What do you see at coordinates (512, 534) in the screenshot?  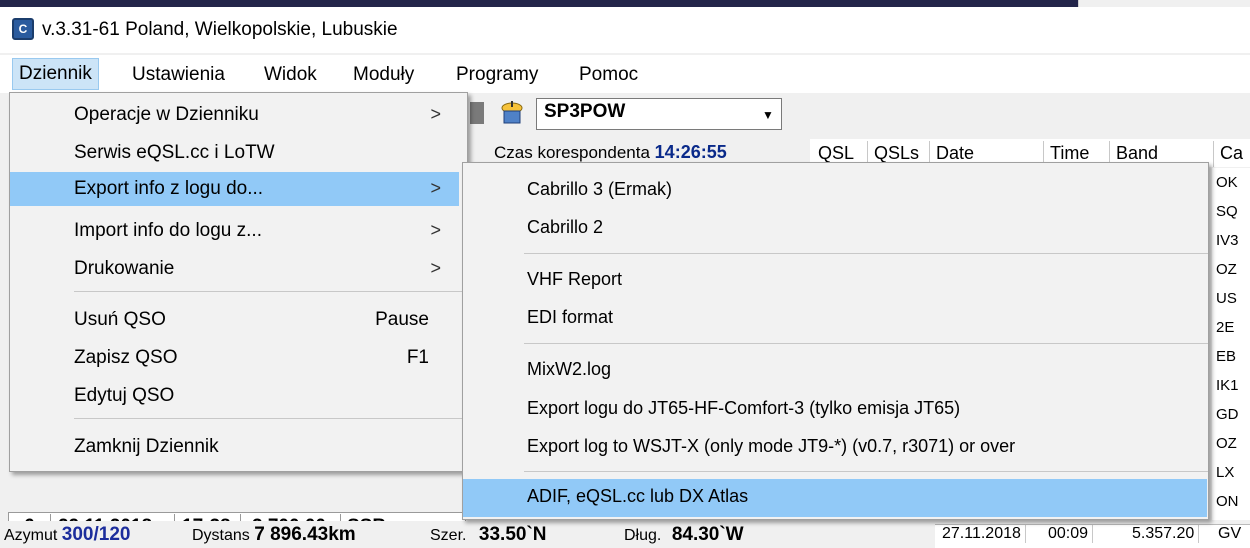 I see `latitude-value: 33.50`N` at bounding box center [512, 534].